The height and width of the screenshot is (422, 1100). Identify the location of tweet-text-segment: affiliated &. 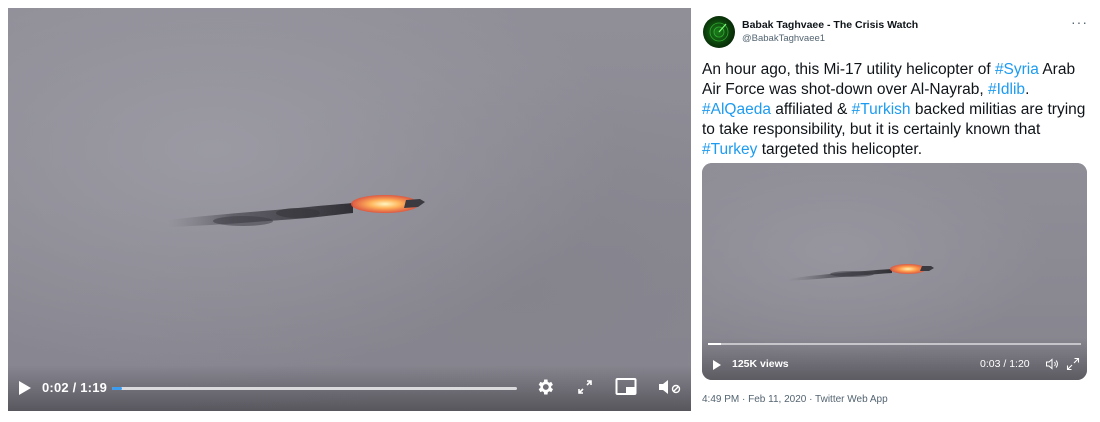
(811, 109).